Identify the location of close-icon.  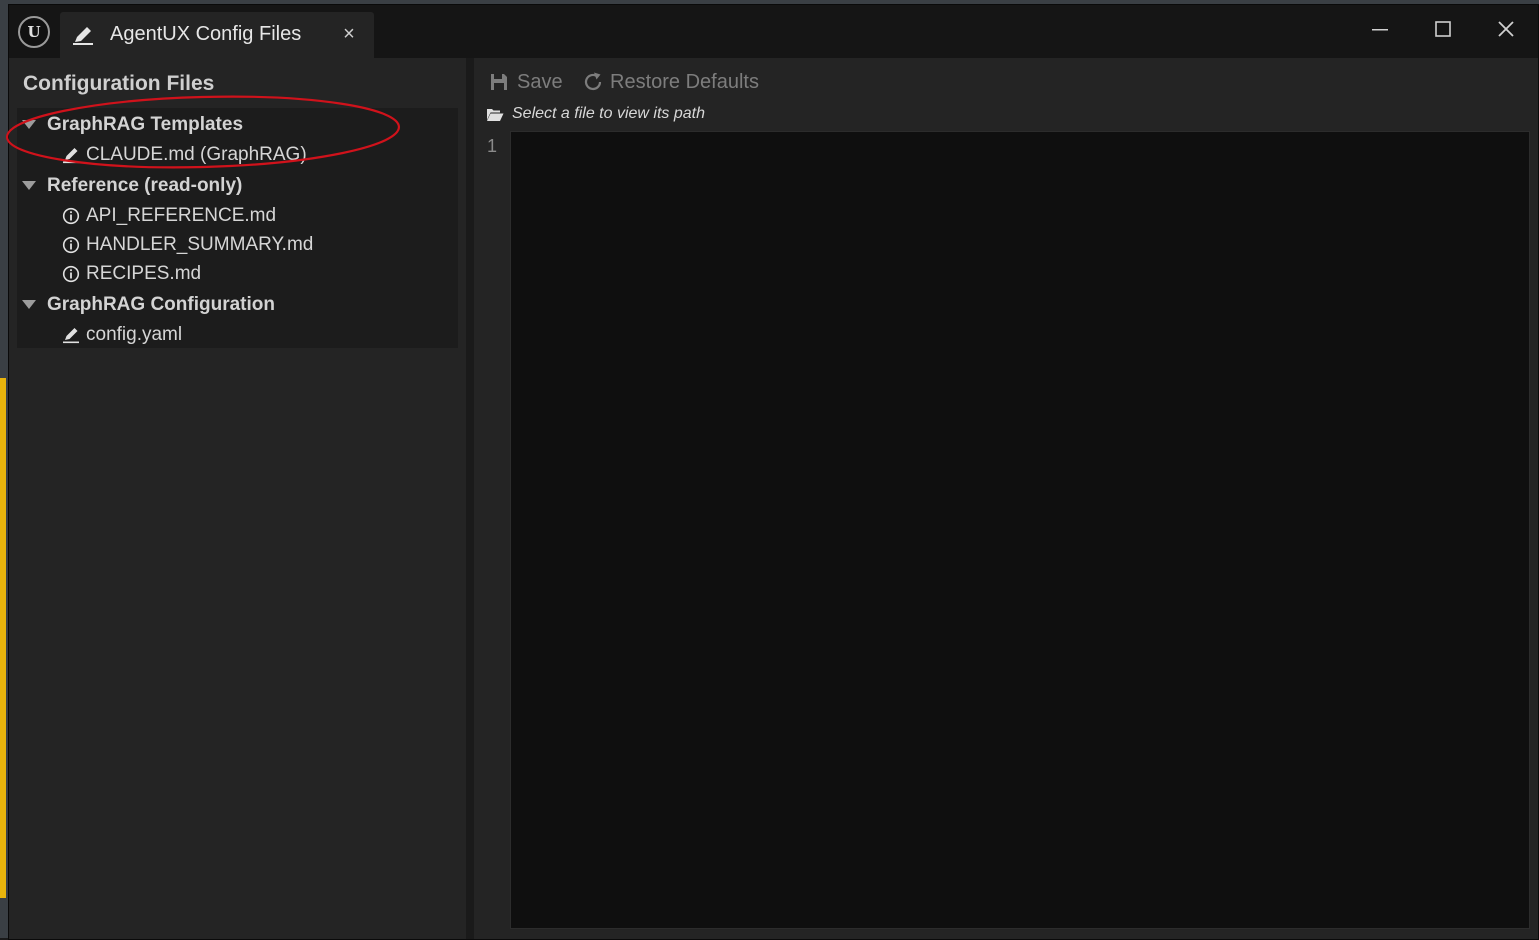
(1506, 29).